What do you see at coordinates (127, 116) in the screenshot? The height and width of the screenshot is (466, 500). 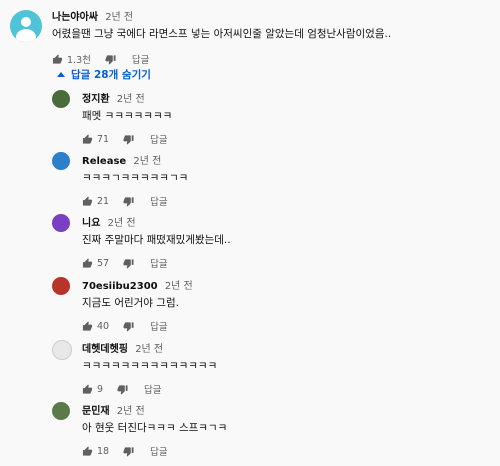 I see `reply-text: 패멧 ㅋㅋㅋㅋㅋㅋㅋ` at bounding box center [127, 116].